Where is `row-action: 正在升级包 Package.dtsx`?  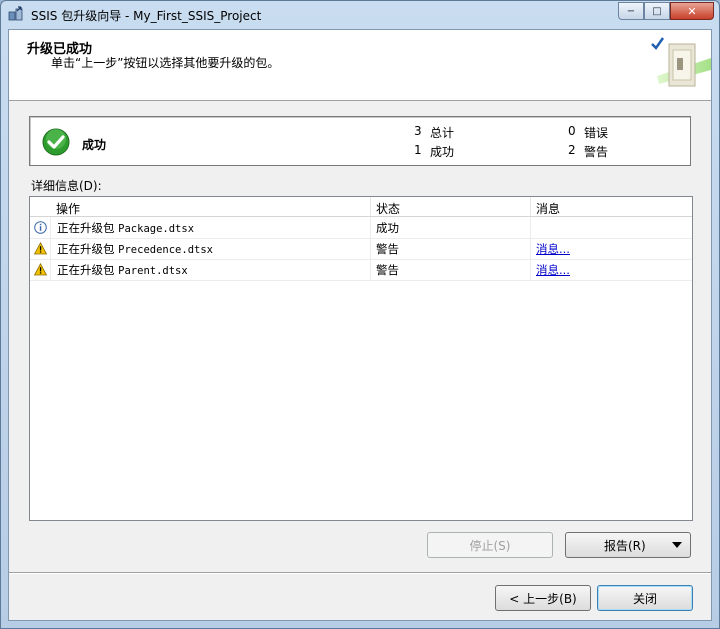 row-action: 正在升级包 Package.dtsx is located at coordinates (125, 228).